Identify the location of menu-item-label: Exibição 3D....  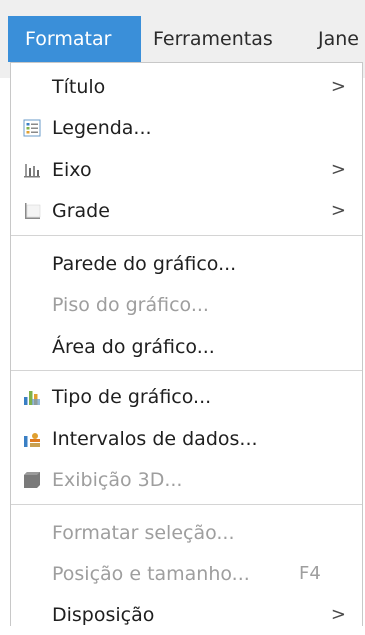
(117, 480).